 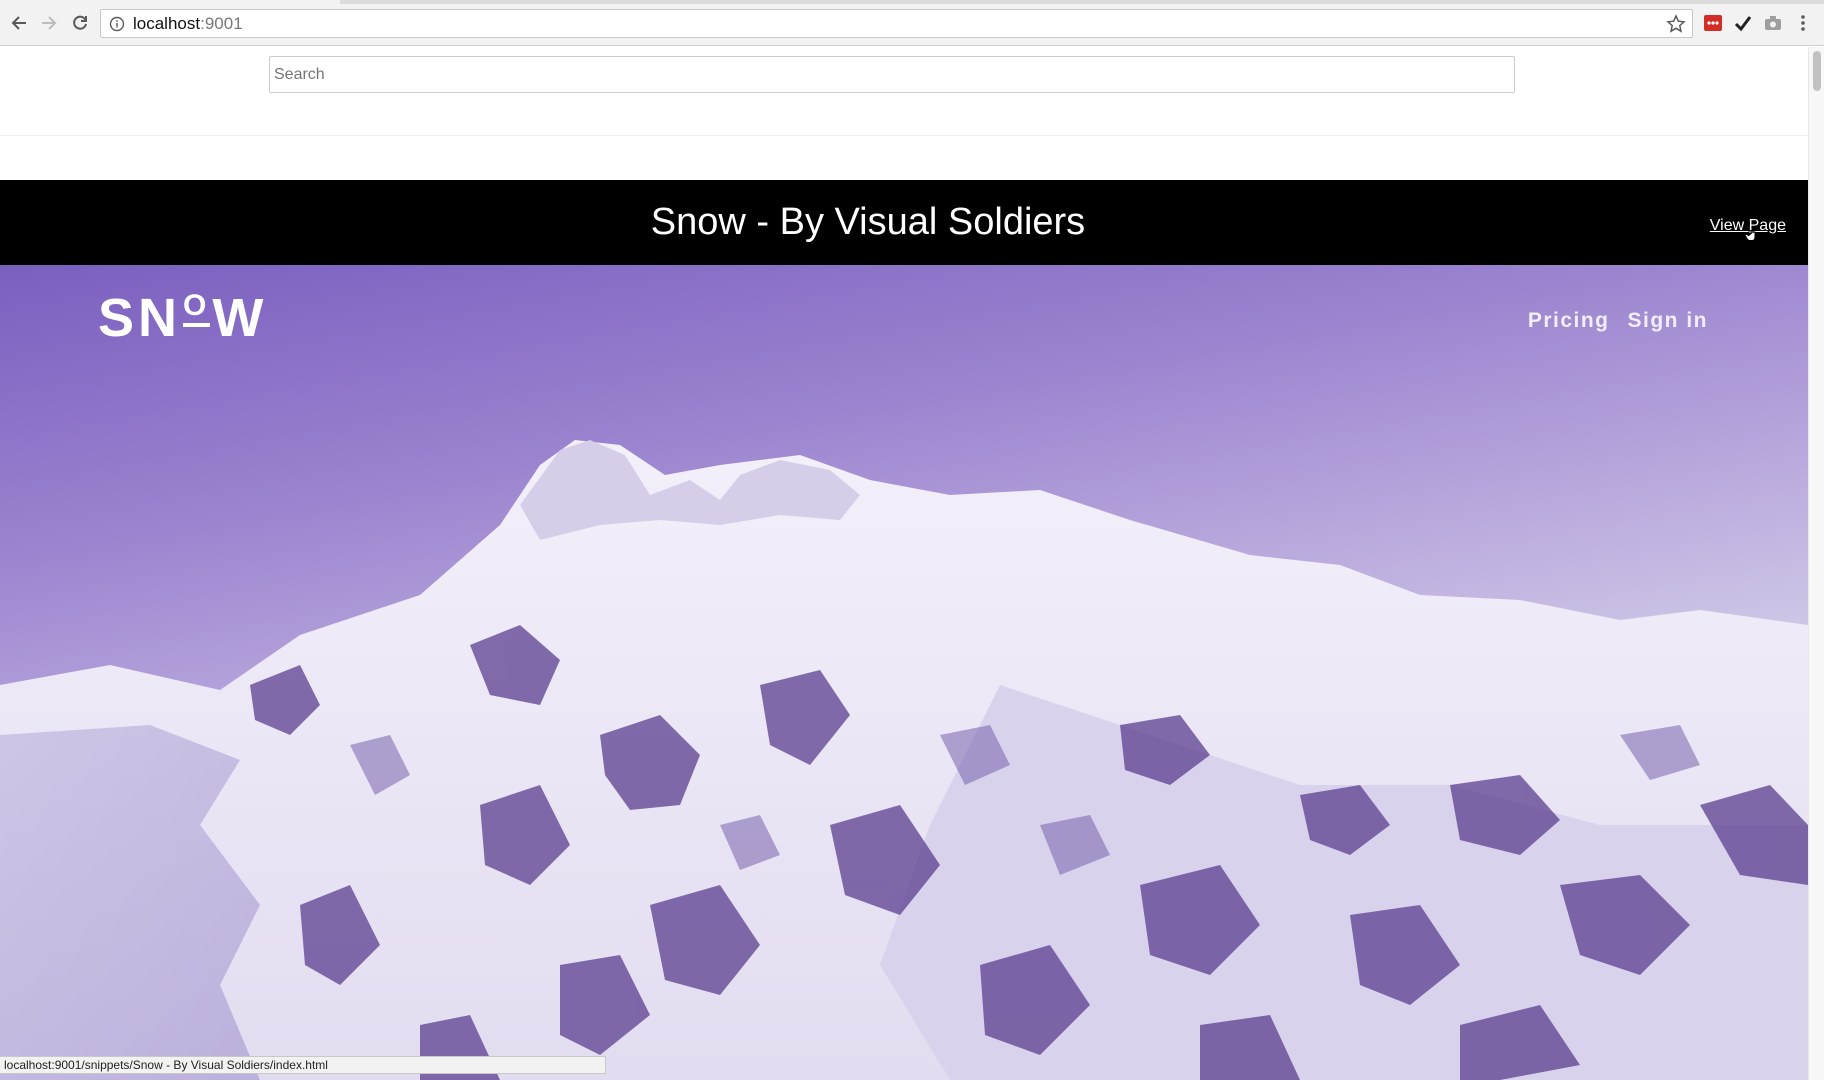 What do you see at coordinates (1816, 563) in the screenshot?
I see `page-scrollbar` at bounding box center [1816, 563].